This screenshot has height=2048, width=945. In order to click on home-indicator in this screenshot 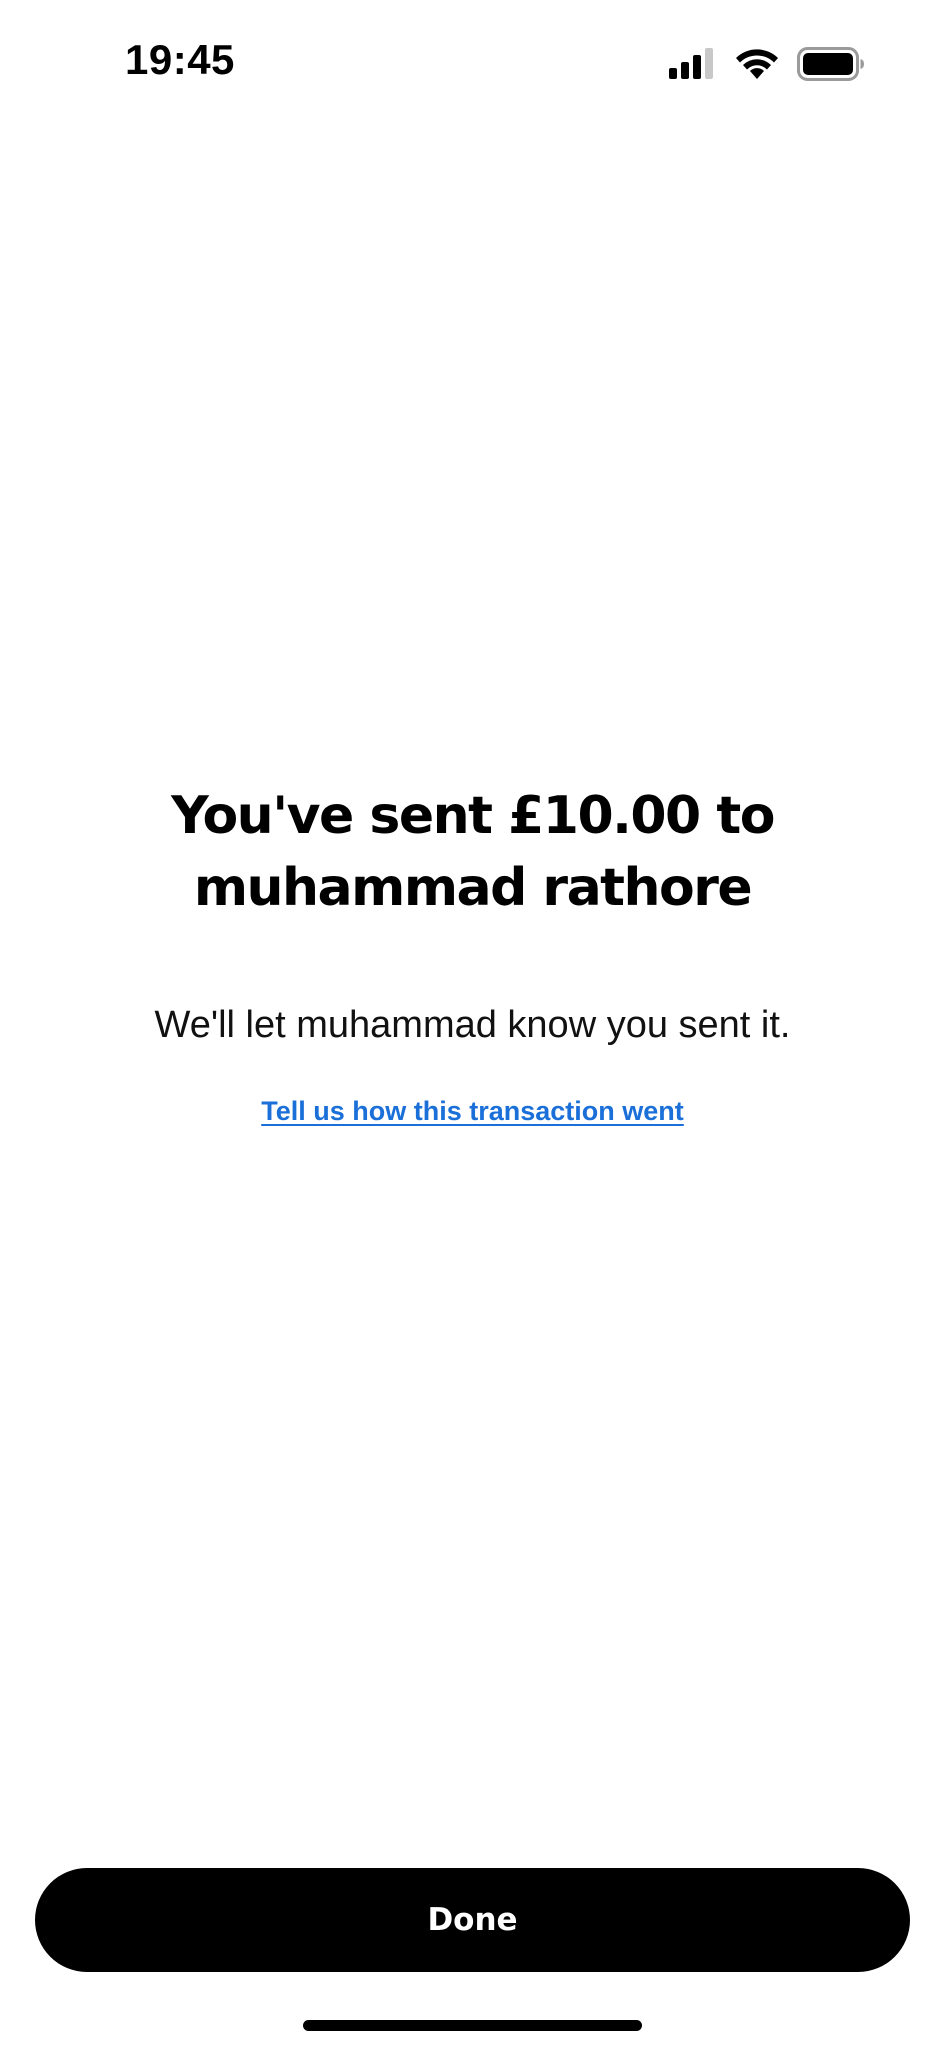, I will do `click(472, 2025)`.